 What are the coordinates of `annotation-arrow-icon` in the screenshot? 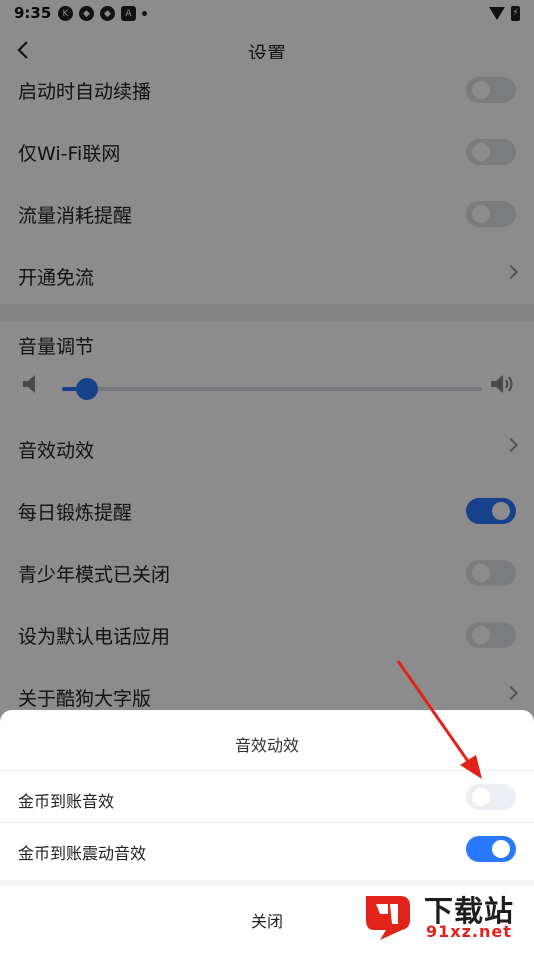 It's located at (439, 719).